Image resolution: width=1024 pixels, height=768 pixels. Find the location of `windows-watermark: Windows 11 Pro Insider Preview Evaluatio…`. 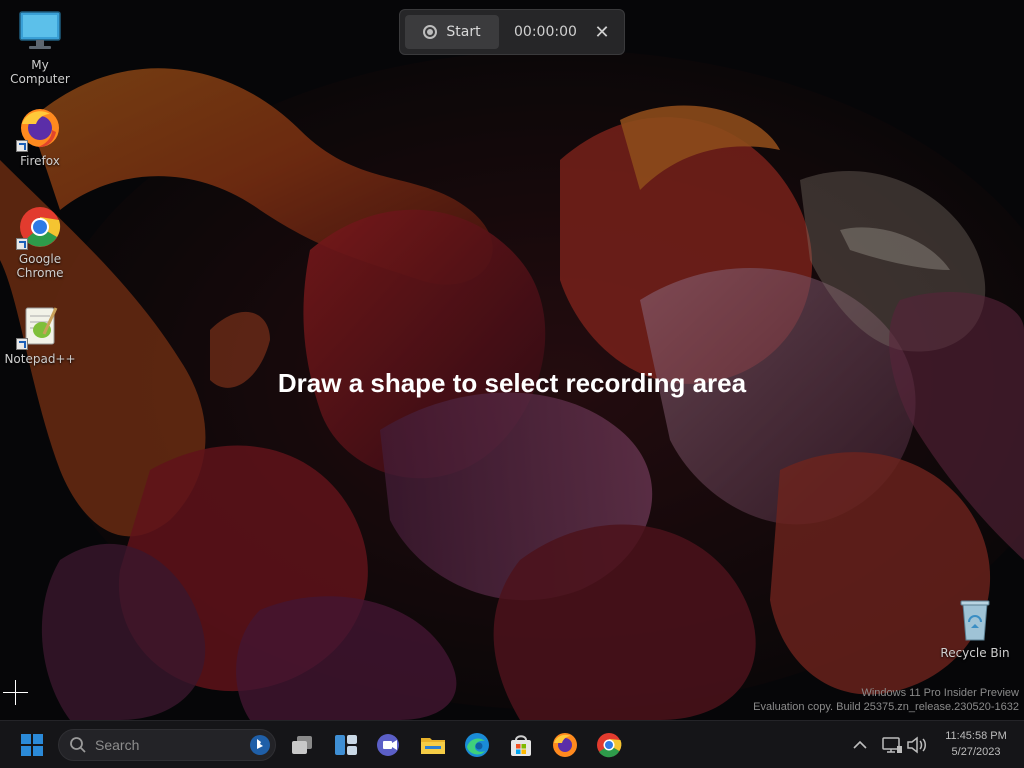

windows-watermark: Windows 11 Pro Insider Preview Evaluatio… is located at coordinates (886, 700).